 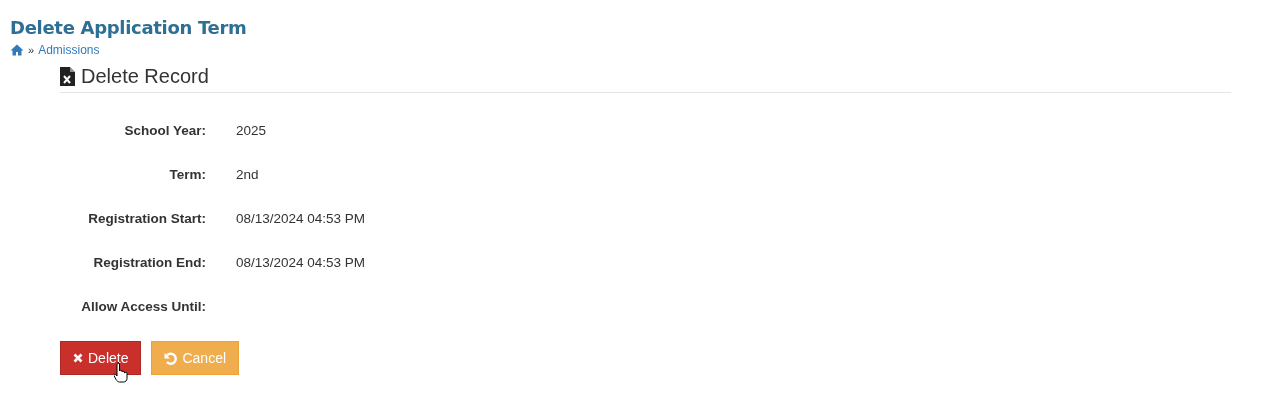 I want to click on breadcrumb-link: Admissions, so click(x=69, y=50).